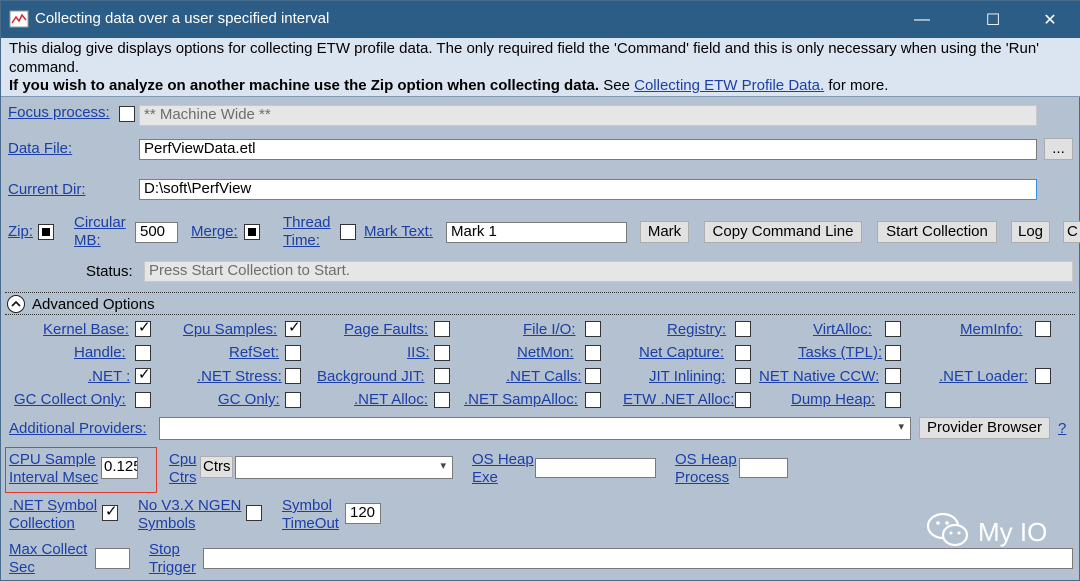  Describe the element at coordinates (588, 189) in the screenshot. I see `current-dir-input: D:\soft\PerfView` at that location.